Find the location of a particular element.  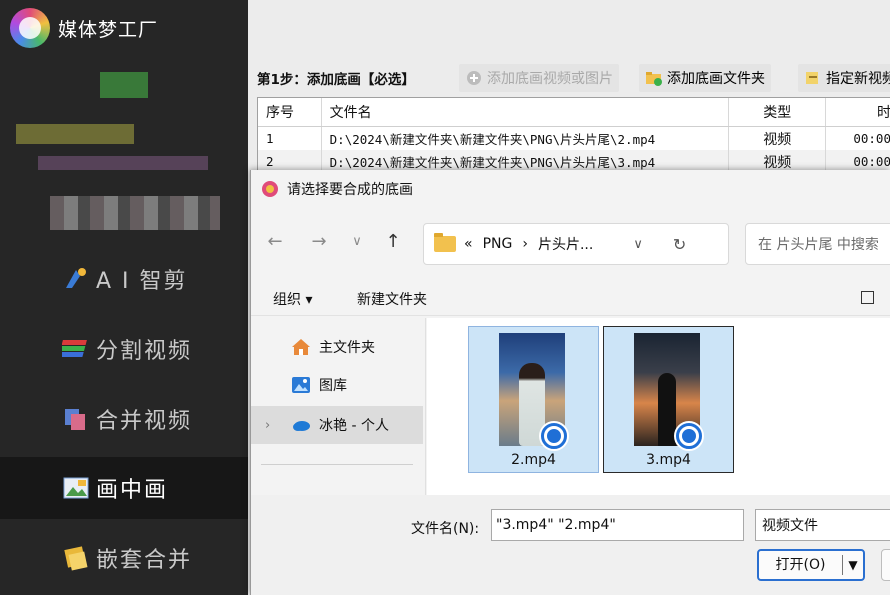

up-arrow-icon: ↑ is located at coordinates (393, 242).